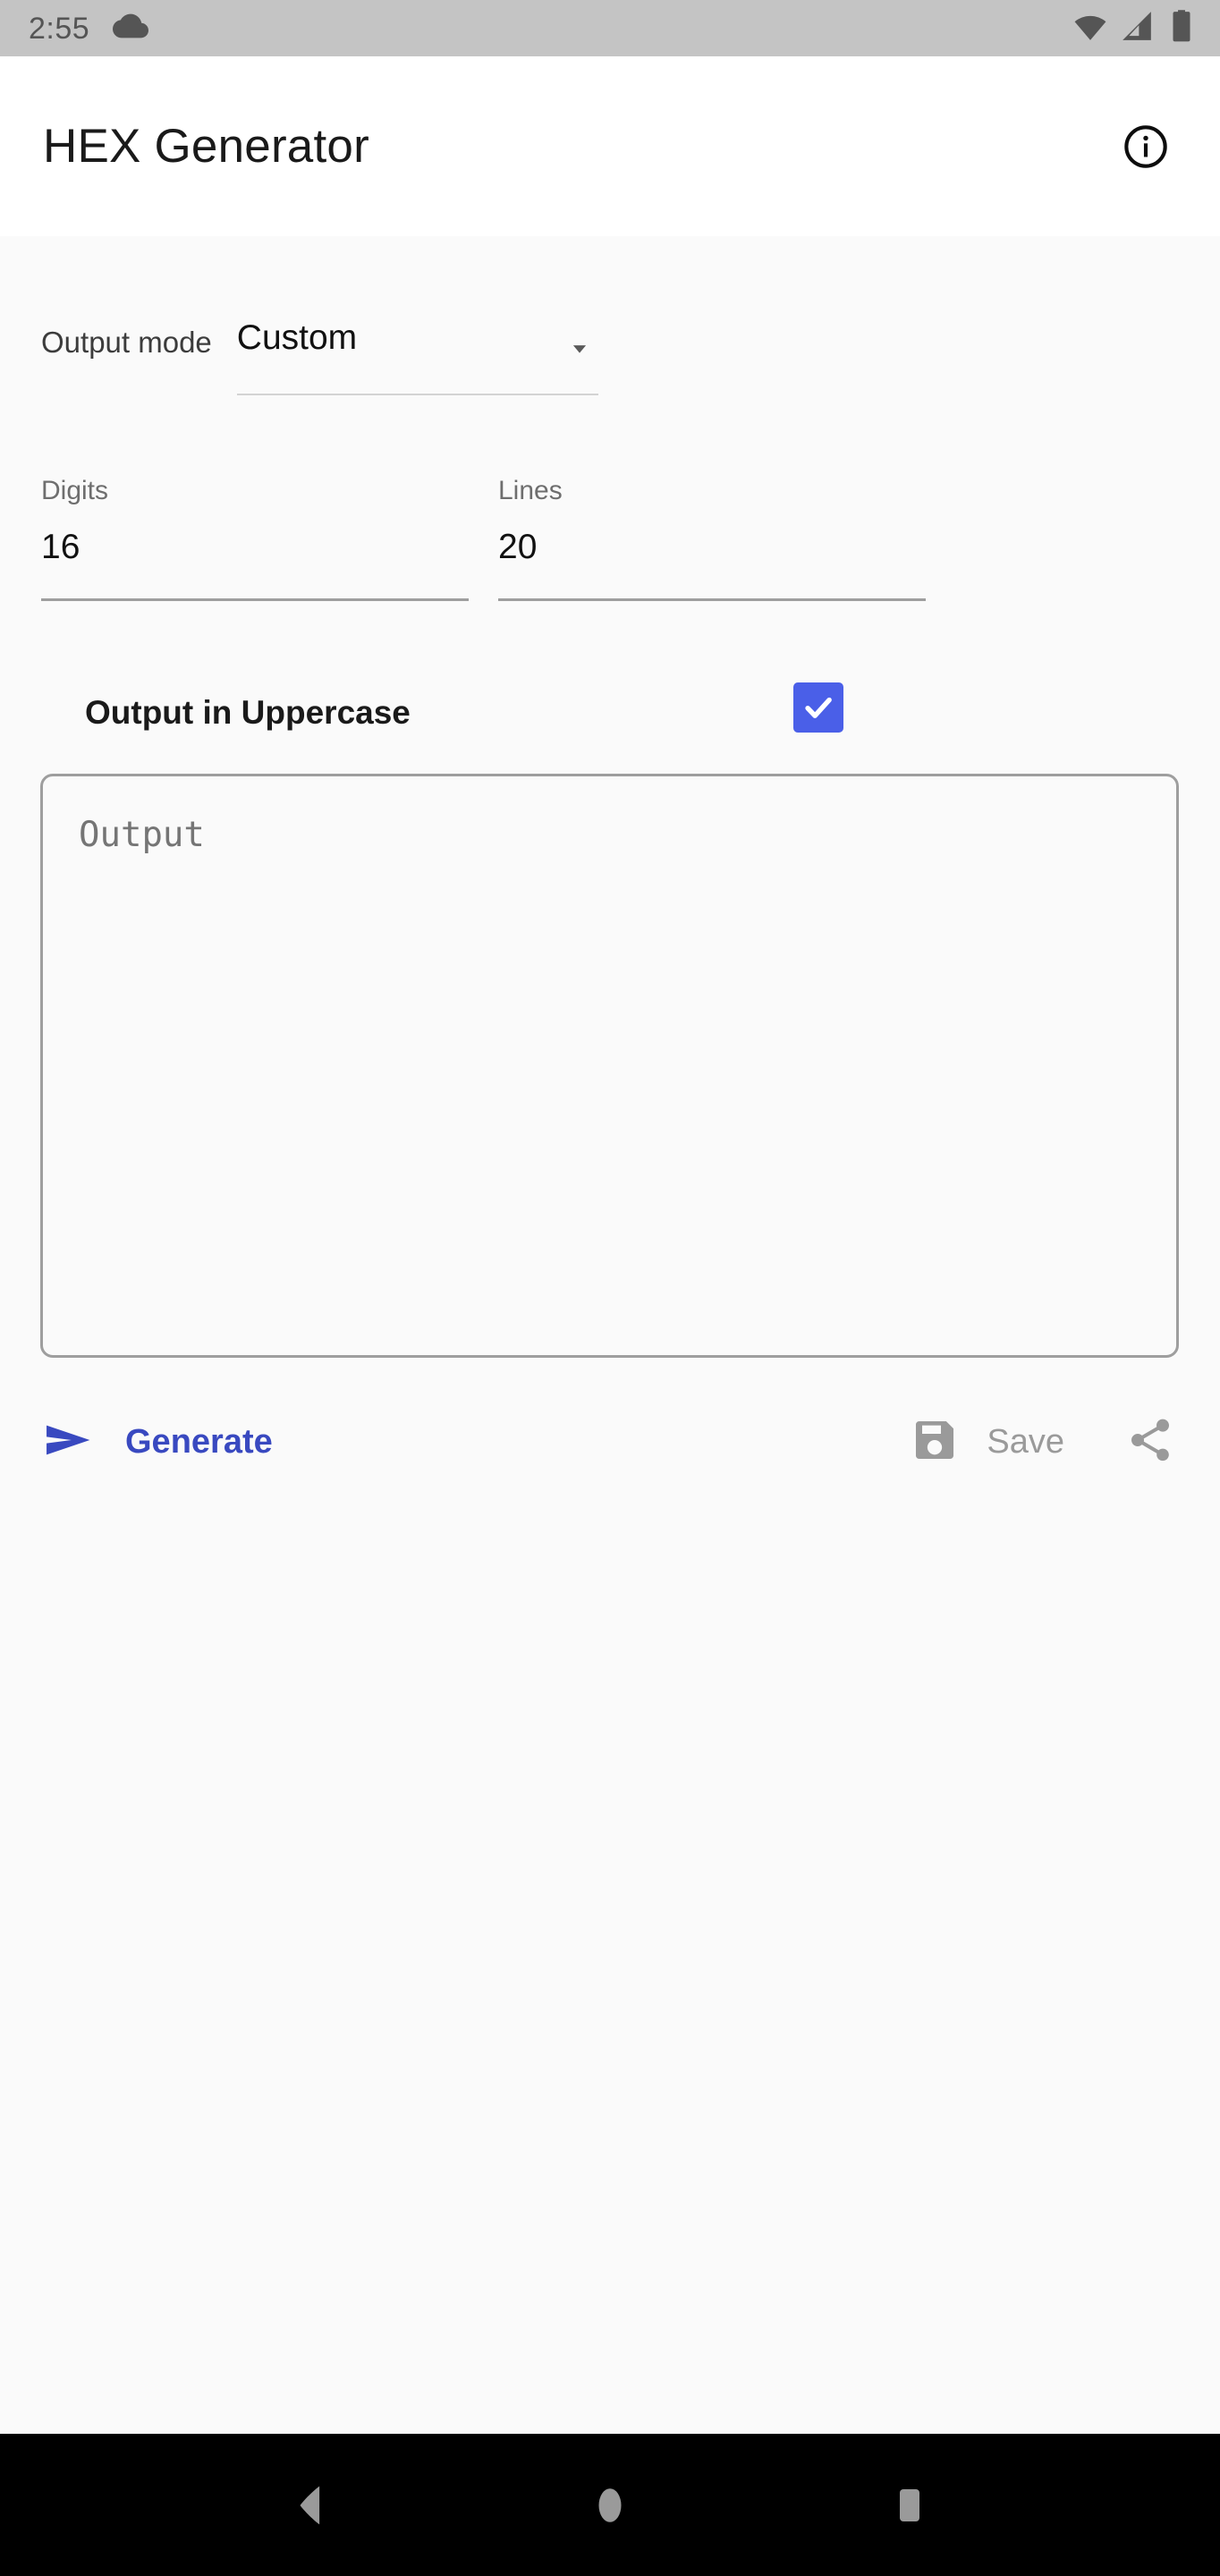 The height and width of the screenshot is (2576, 1220). I want to click on app-bar: HEX Generator, so click(610, 146).